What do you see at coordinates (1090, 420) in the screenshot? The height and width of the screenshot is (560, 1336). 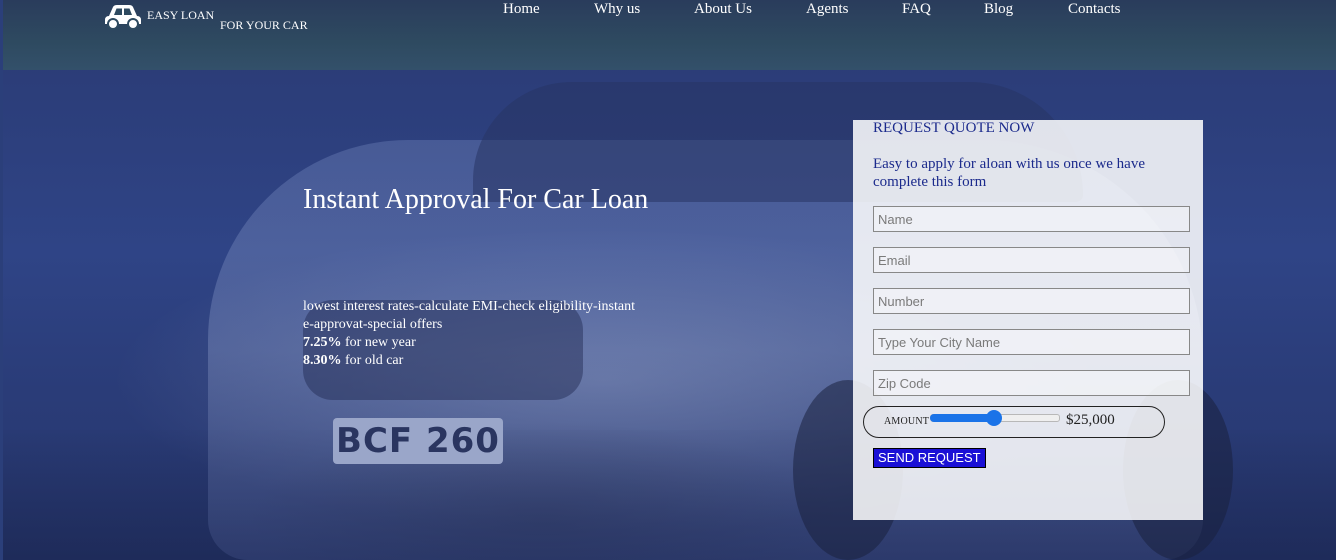 I see `amount-value: $25,000` at bounding box center [1090, 420].